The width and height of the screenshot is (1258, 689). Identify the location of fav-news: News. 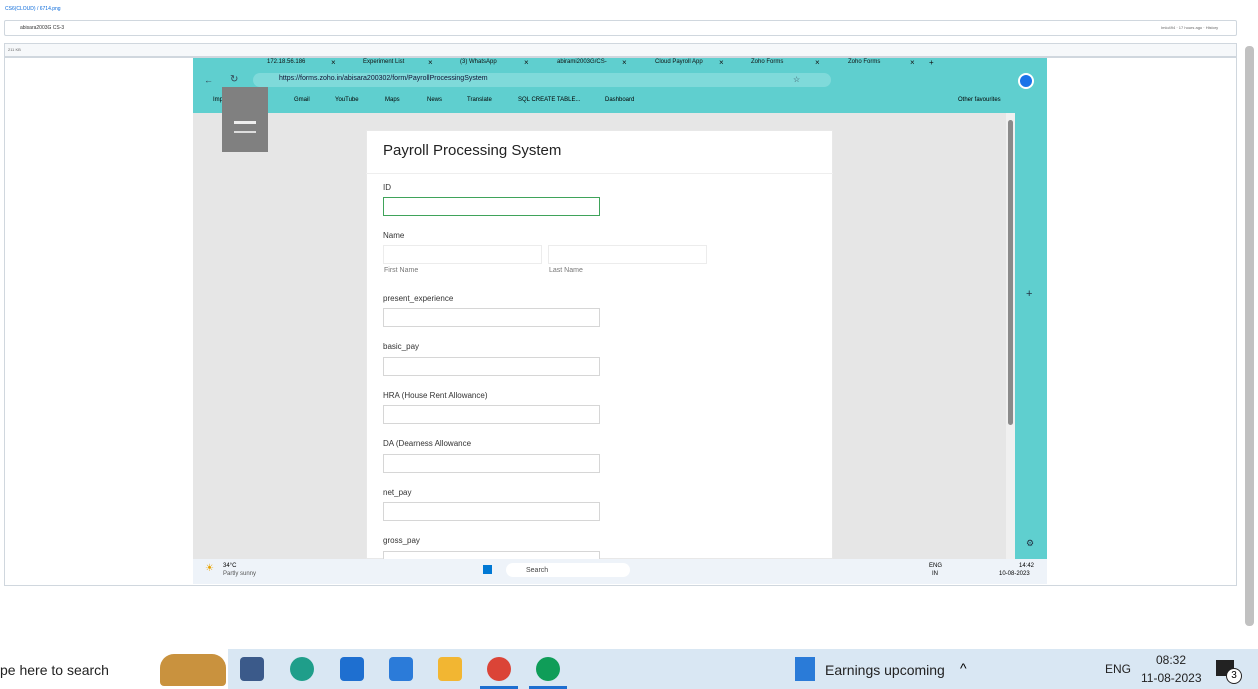
(434, 100).